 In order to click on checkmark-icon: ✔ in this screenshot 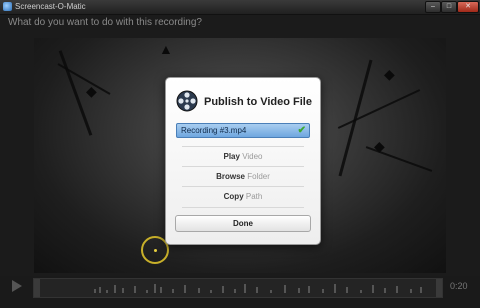, I will do `click(301, 130)`.